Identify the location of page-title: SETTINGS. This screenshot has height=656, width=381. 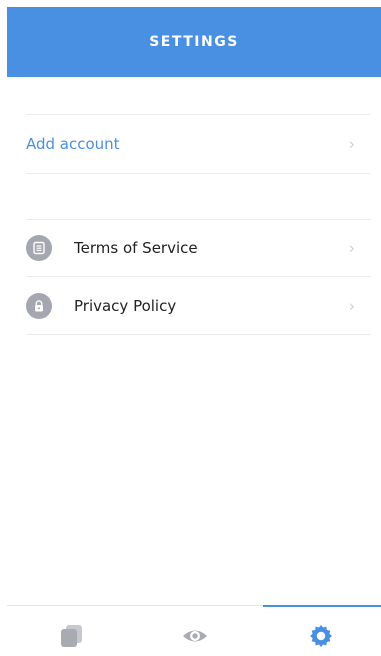
(194, 42).